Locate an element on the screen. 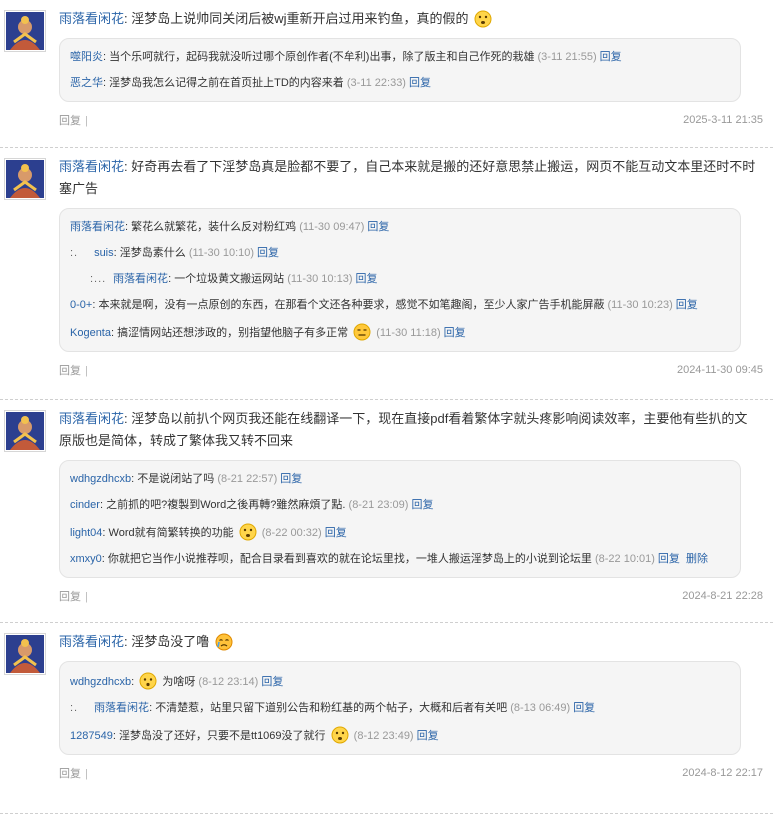  reply-item: wdhgzdhcxb: 不是说闭站了吗 (8-21 22:57) 回复 is located at coordinates (186, 479).